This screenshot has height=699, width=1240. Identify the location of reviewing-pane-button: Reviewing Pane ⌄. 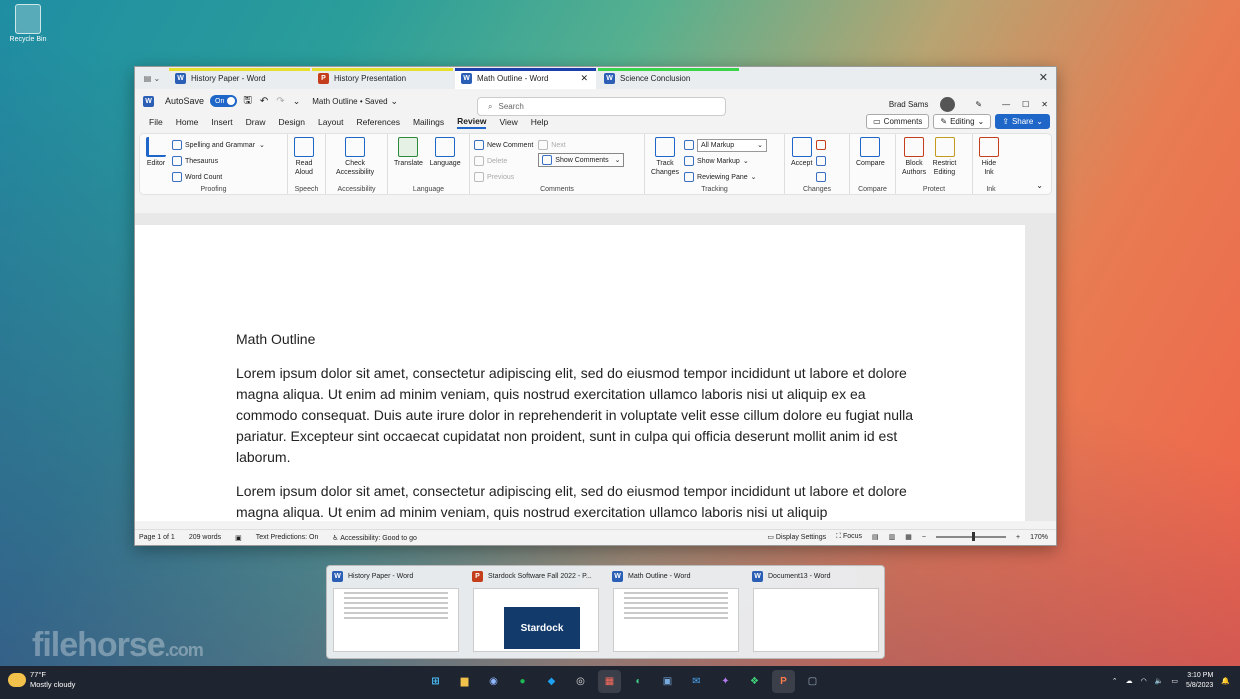
(725, 177).